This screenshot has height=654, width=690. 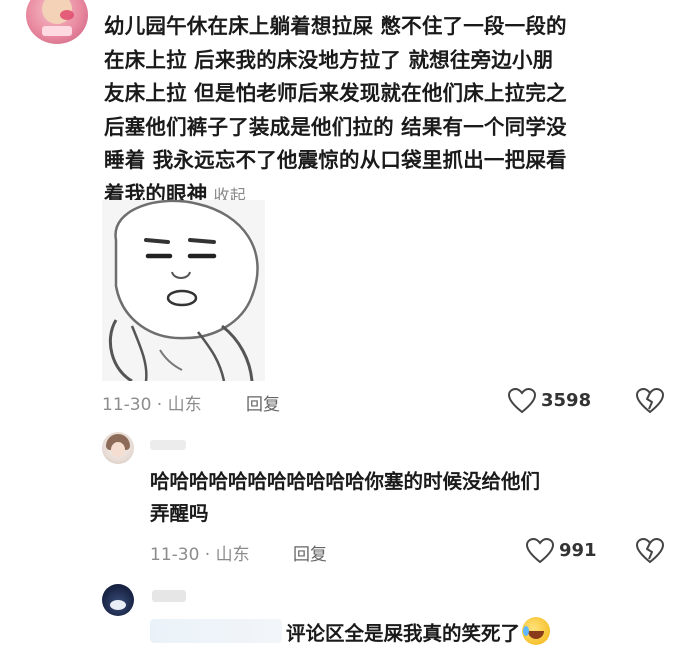 I want to click on comment-location: 山东, so click(x=184, y=405).